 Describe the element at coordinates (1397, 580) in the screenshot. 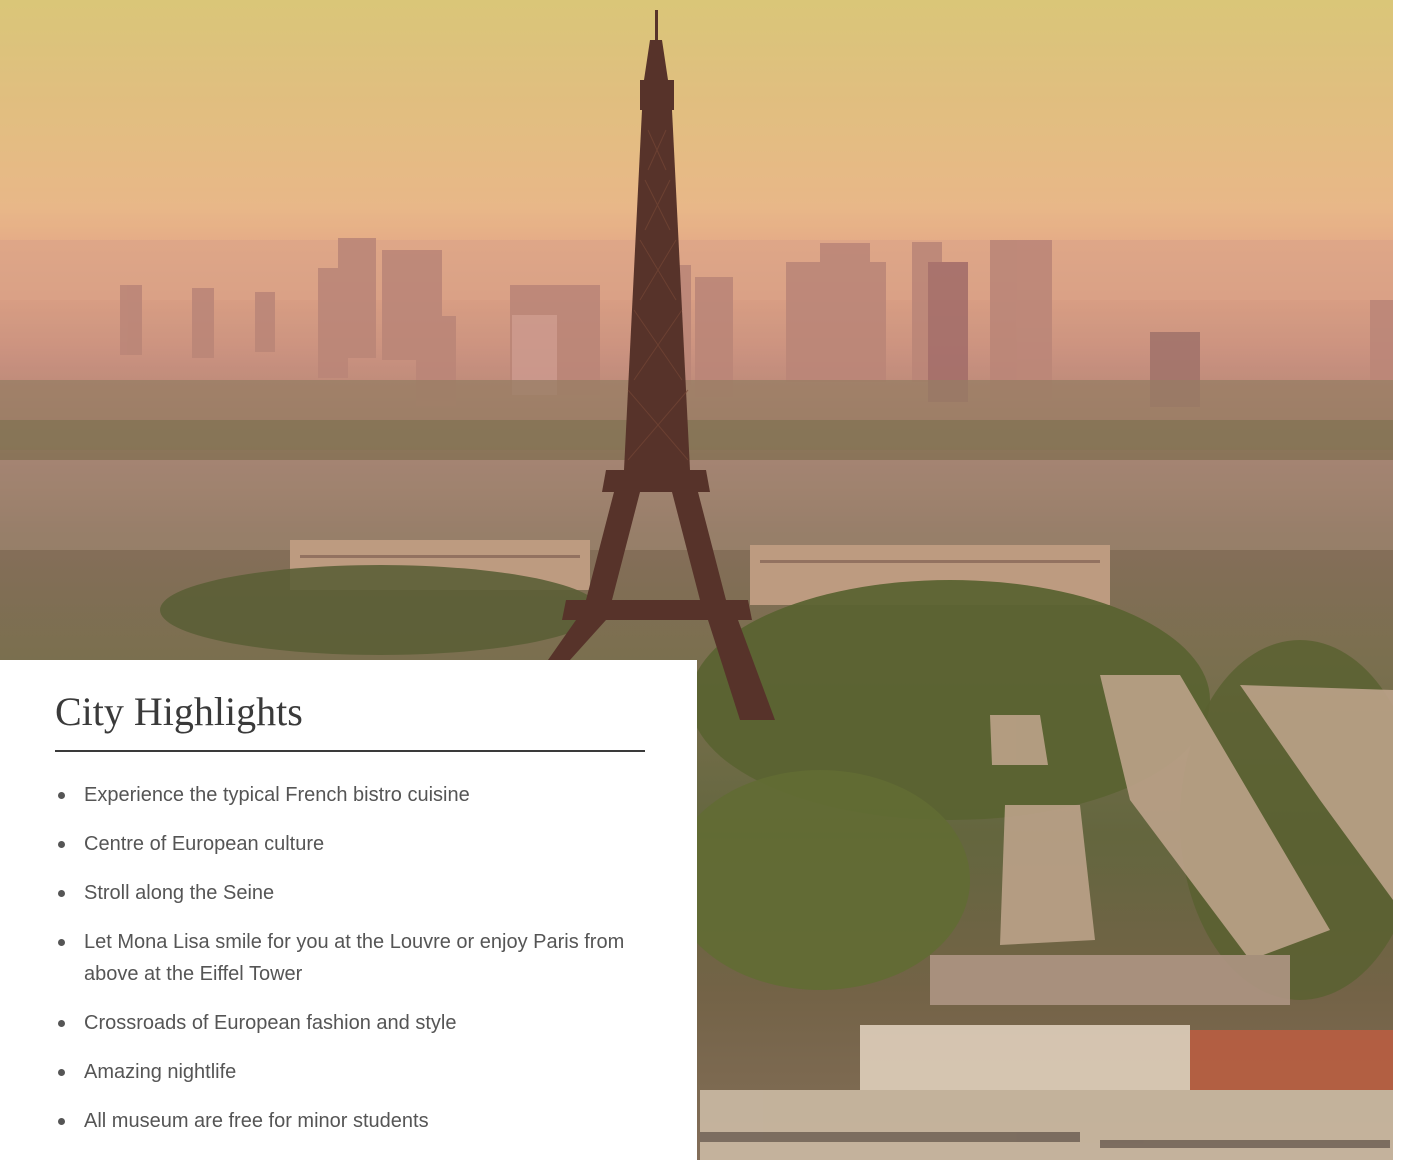

I see `page-edge` at that location.